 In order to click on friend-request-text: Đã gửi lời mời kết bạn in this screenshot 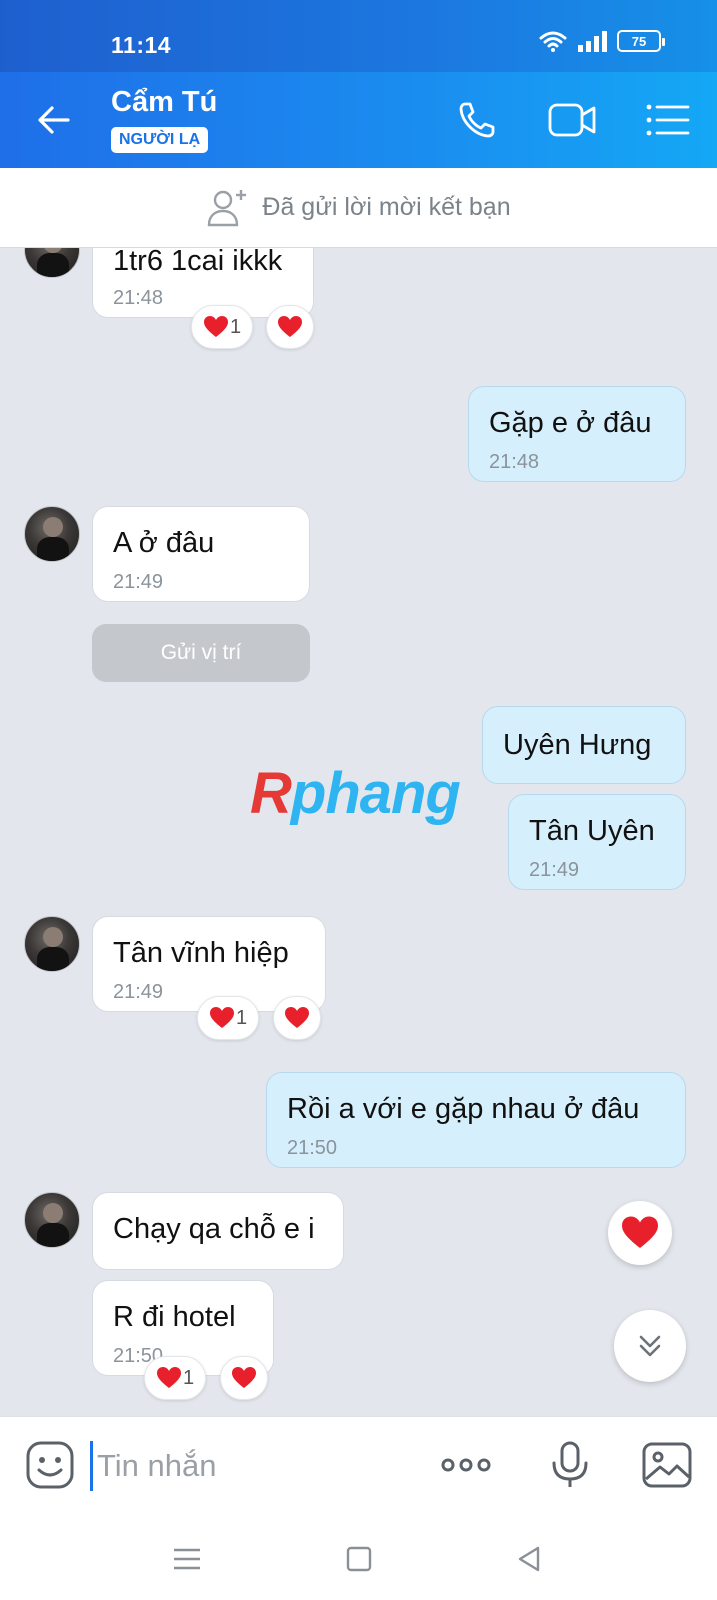, I will do `click(386, 207)`.